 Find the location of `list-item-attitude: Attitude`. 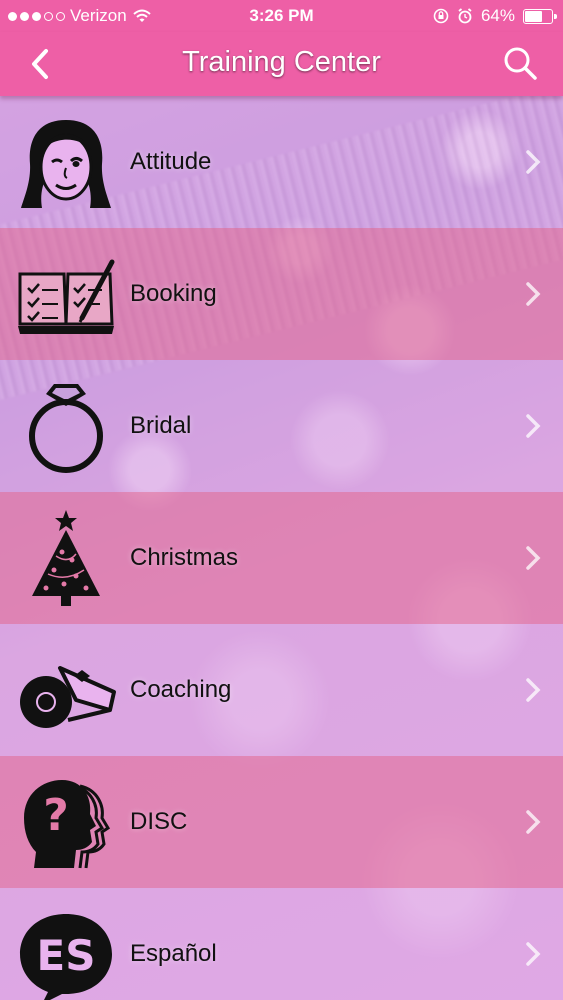

list-item-attitude: Attitude is located at coordinates (281, 162).